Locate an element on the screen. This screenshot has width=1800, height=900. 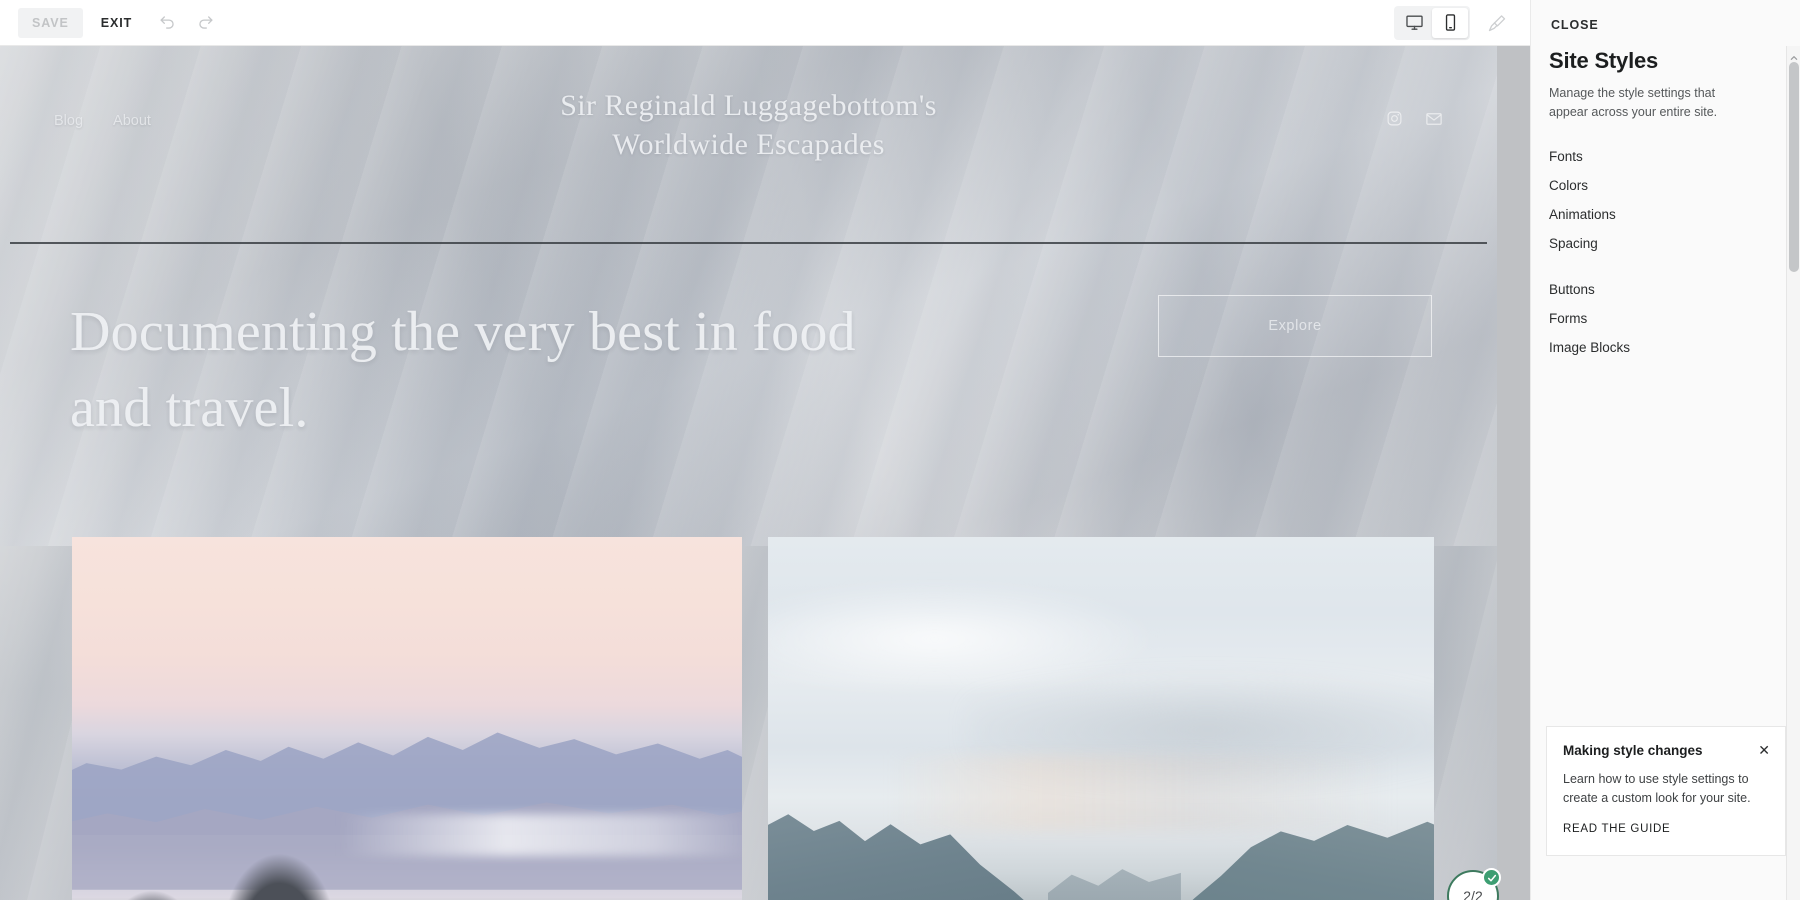
toolbar-right-group is located at coordinates (1462, 22).